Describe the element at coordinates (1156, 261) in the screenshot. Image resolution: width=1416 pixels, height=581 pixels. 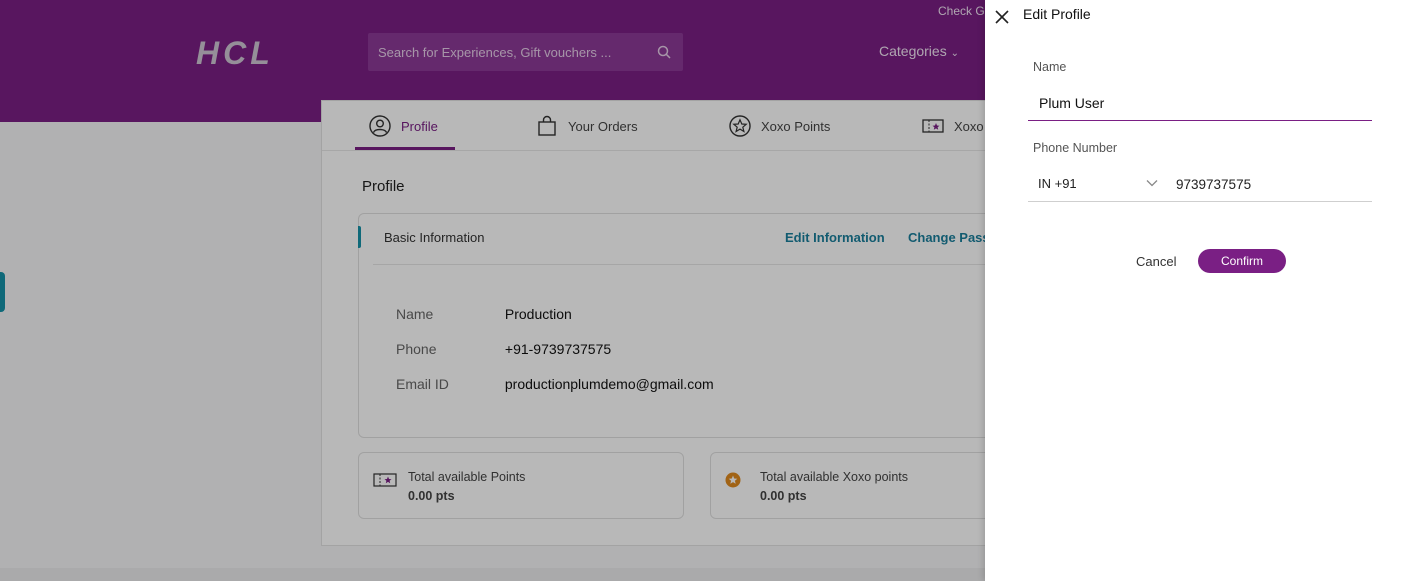
I see `cancel-button: Cancel` at that location.